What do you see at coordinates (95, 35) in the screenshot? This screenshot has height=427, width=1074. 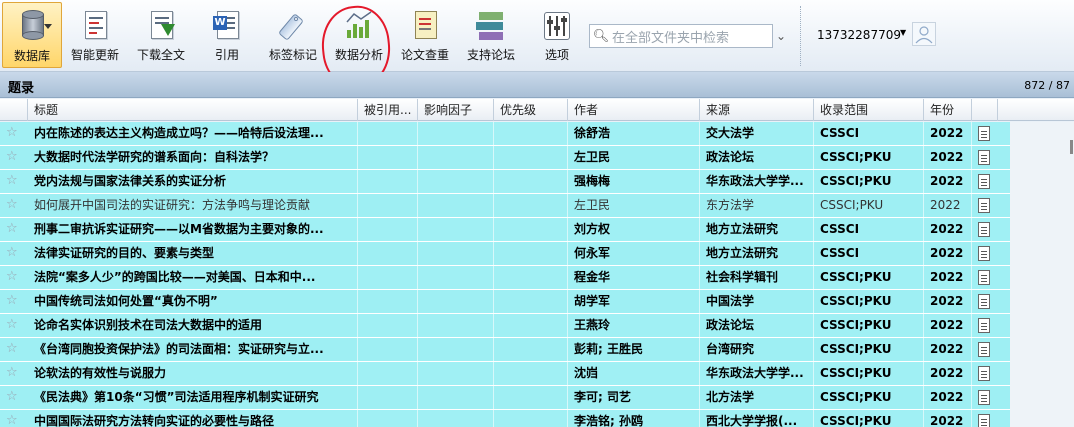 I see `smart-update-button: 智能更新` at bounding box center [95, 35].